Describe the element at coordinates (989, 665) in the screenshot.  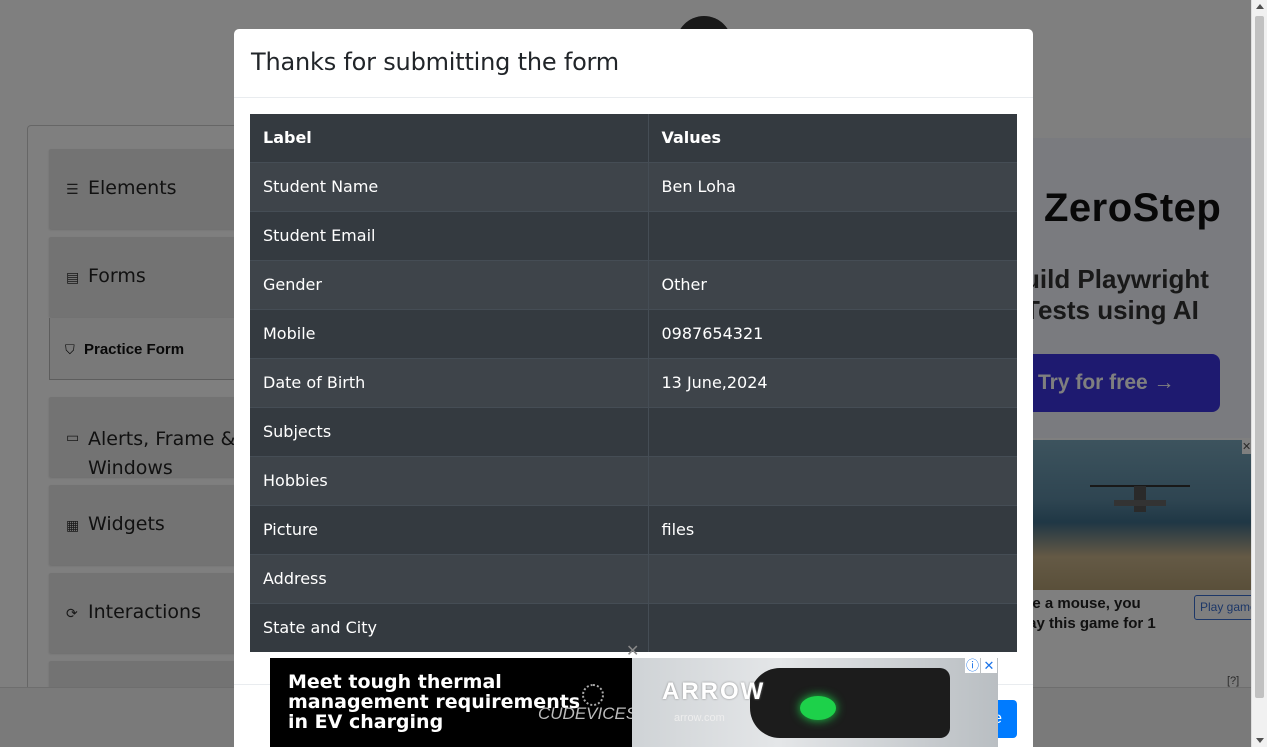
I see `close-icon: ✕` at that location.